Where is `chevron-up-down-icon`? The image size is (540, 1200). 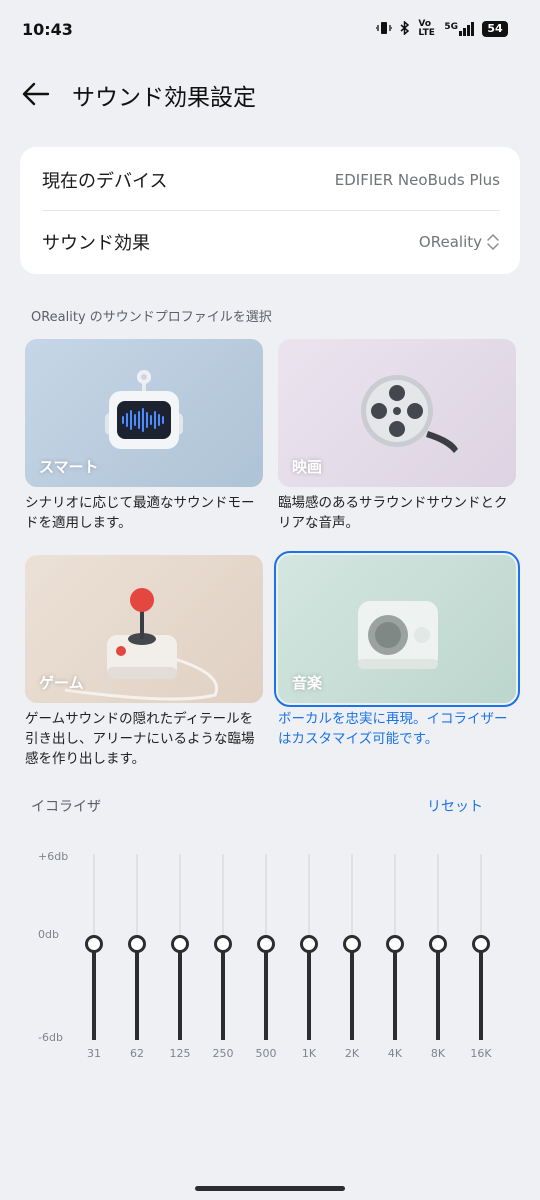
chevron-up-down-icon is located at coordinates (493, 242).